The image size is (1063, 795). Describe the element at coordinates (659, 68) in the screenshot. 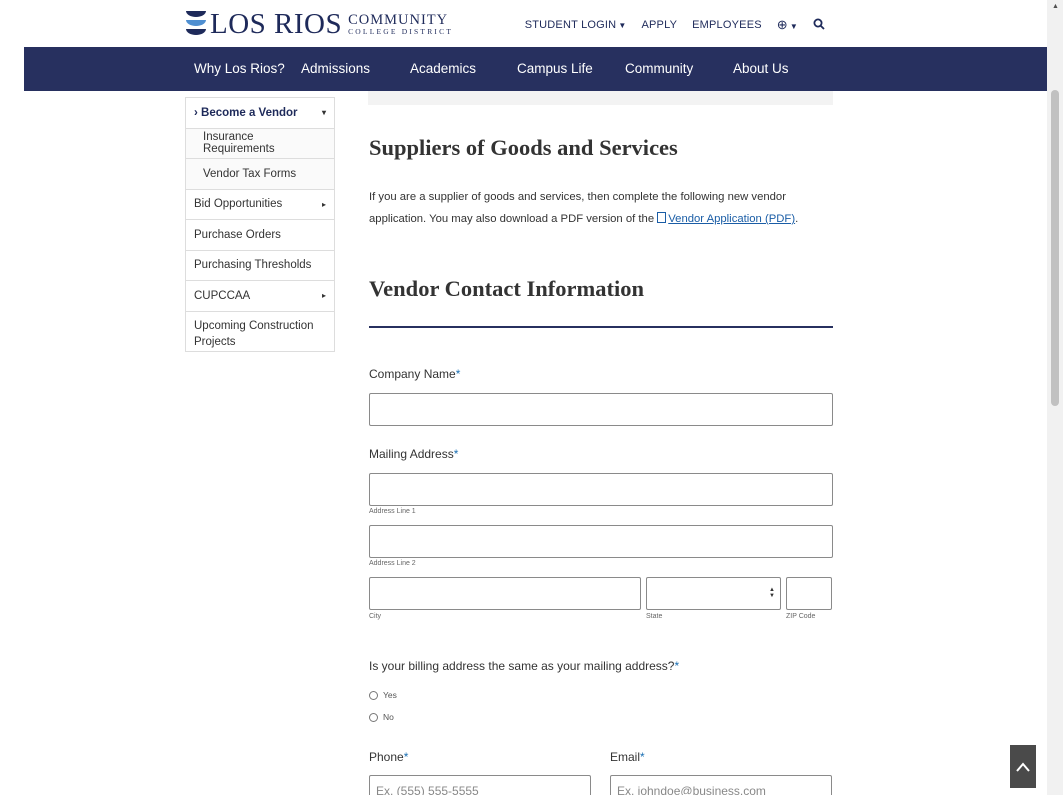

I see `nav-community: Community` at that location.